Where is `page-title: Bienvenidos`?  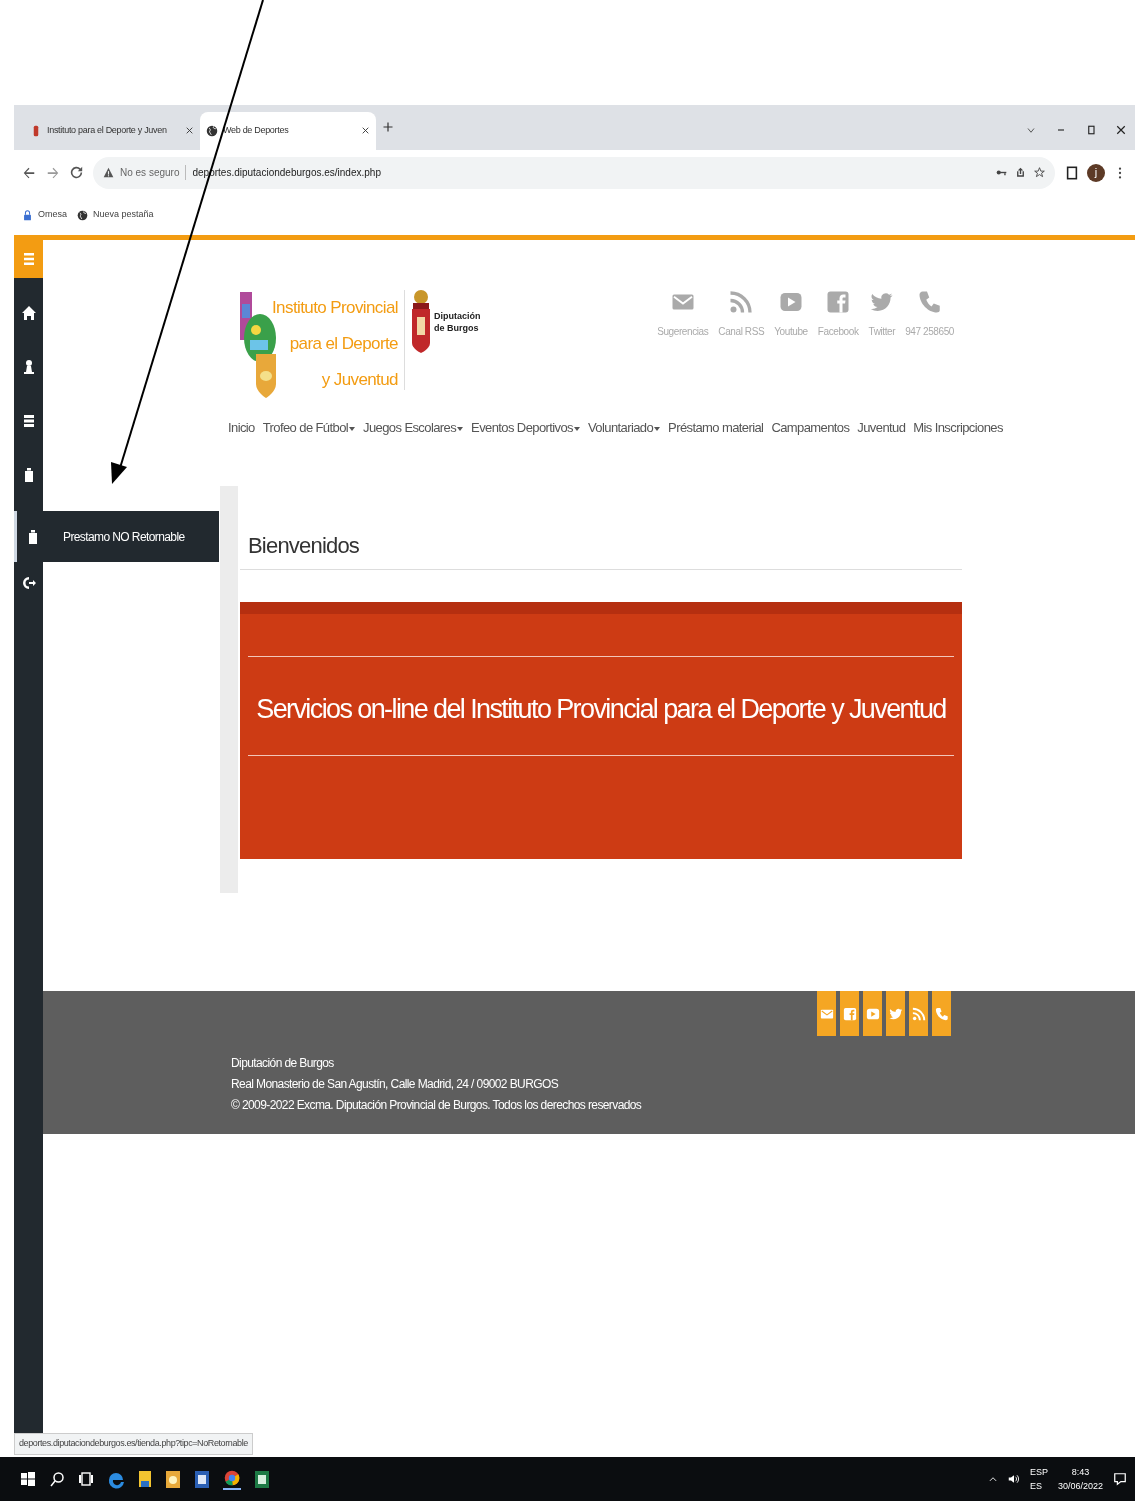
page-title: Bienvenidos is located at coordinates (304, 546).